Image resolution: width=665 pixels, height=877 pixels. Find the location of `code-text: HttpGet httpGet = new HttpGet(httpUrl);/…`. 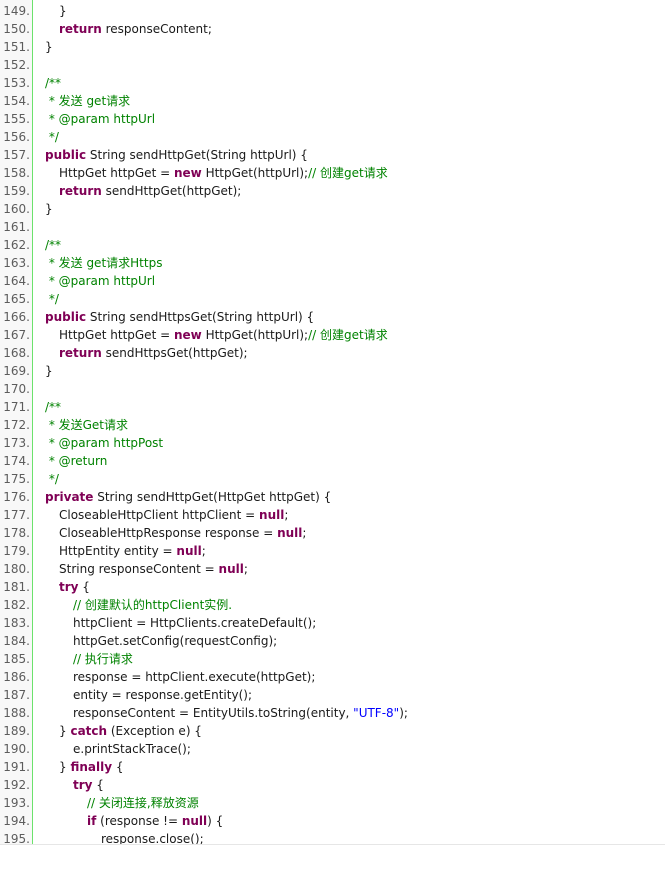

code-text: HttpGet httpGet = new HttpGet(httpUrl);/… is located at coordinates (223, 173).